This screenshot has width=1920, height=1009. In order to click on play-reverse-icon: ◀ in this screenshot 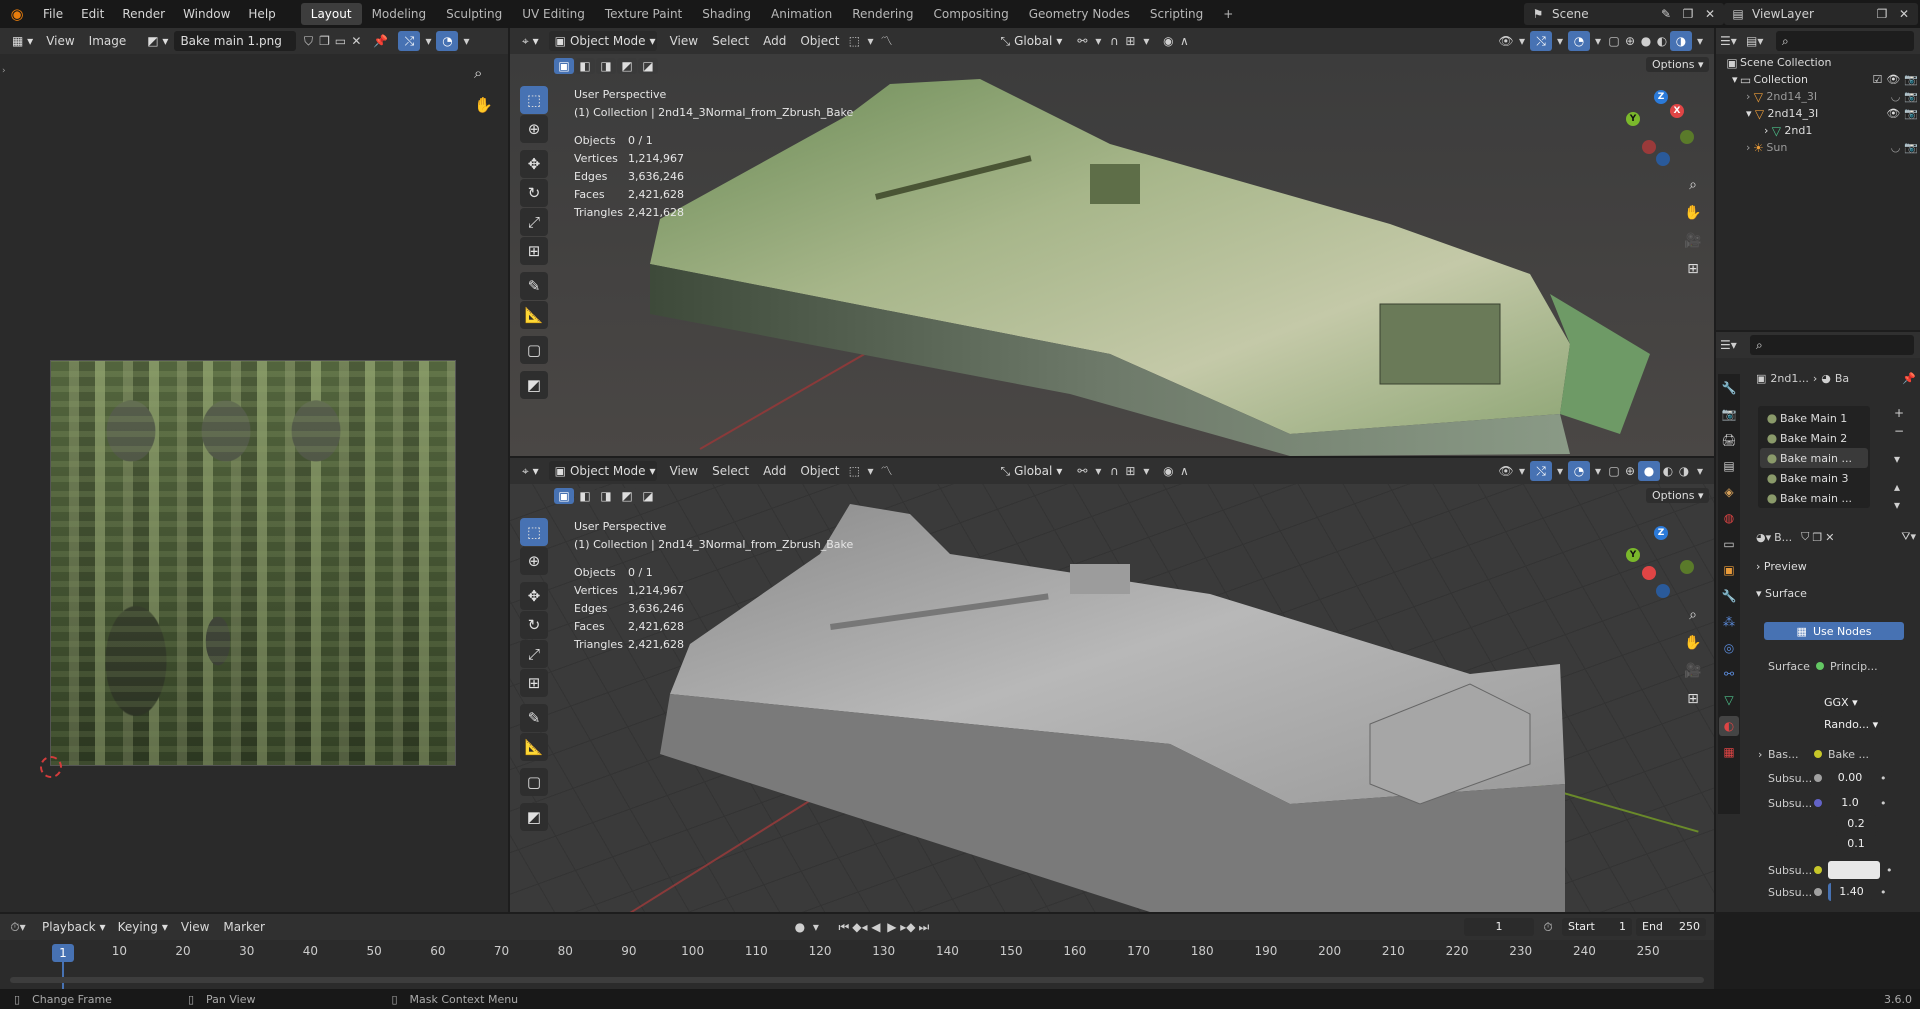, I will do `click(876, 927)`.